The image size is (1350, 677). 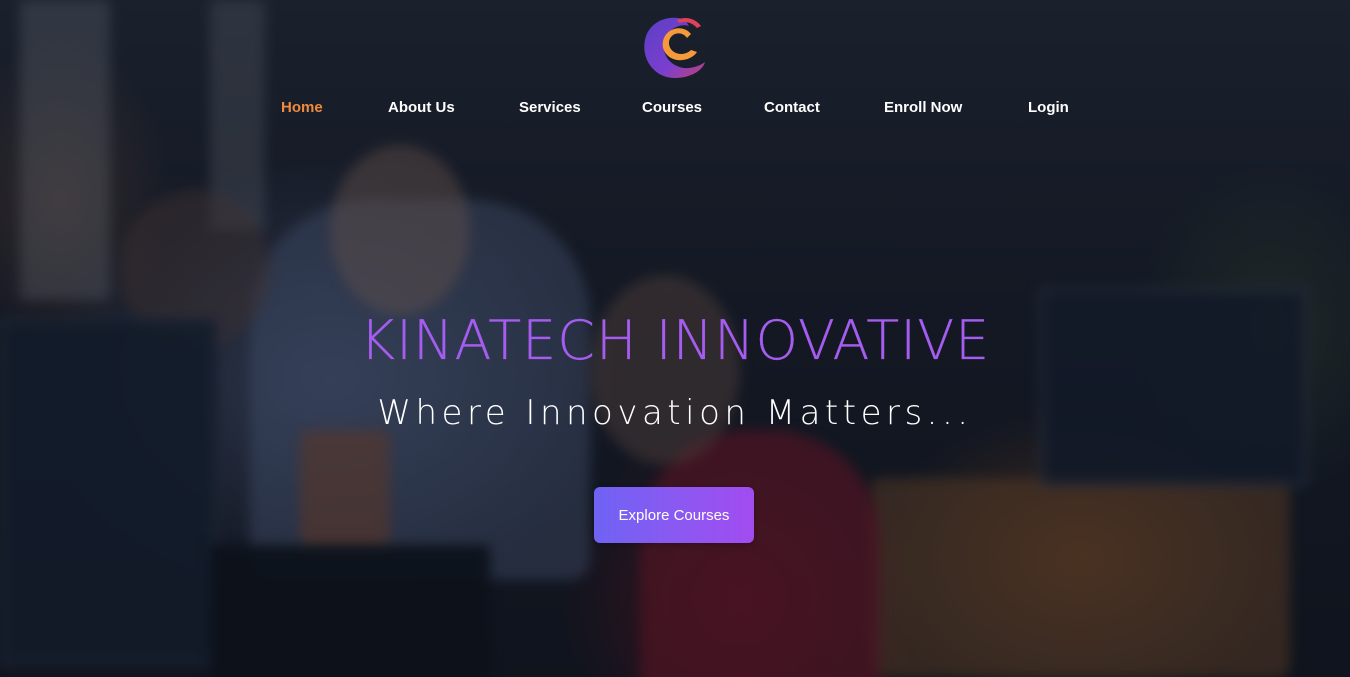 What do you see at coordinates (302, 108) in the screenshot?
I see `nav-item-home: Home` at bounding box center [302, 108].